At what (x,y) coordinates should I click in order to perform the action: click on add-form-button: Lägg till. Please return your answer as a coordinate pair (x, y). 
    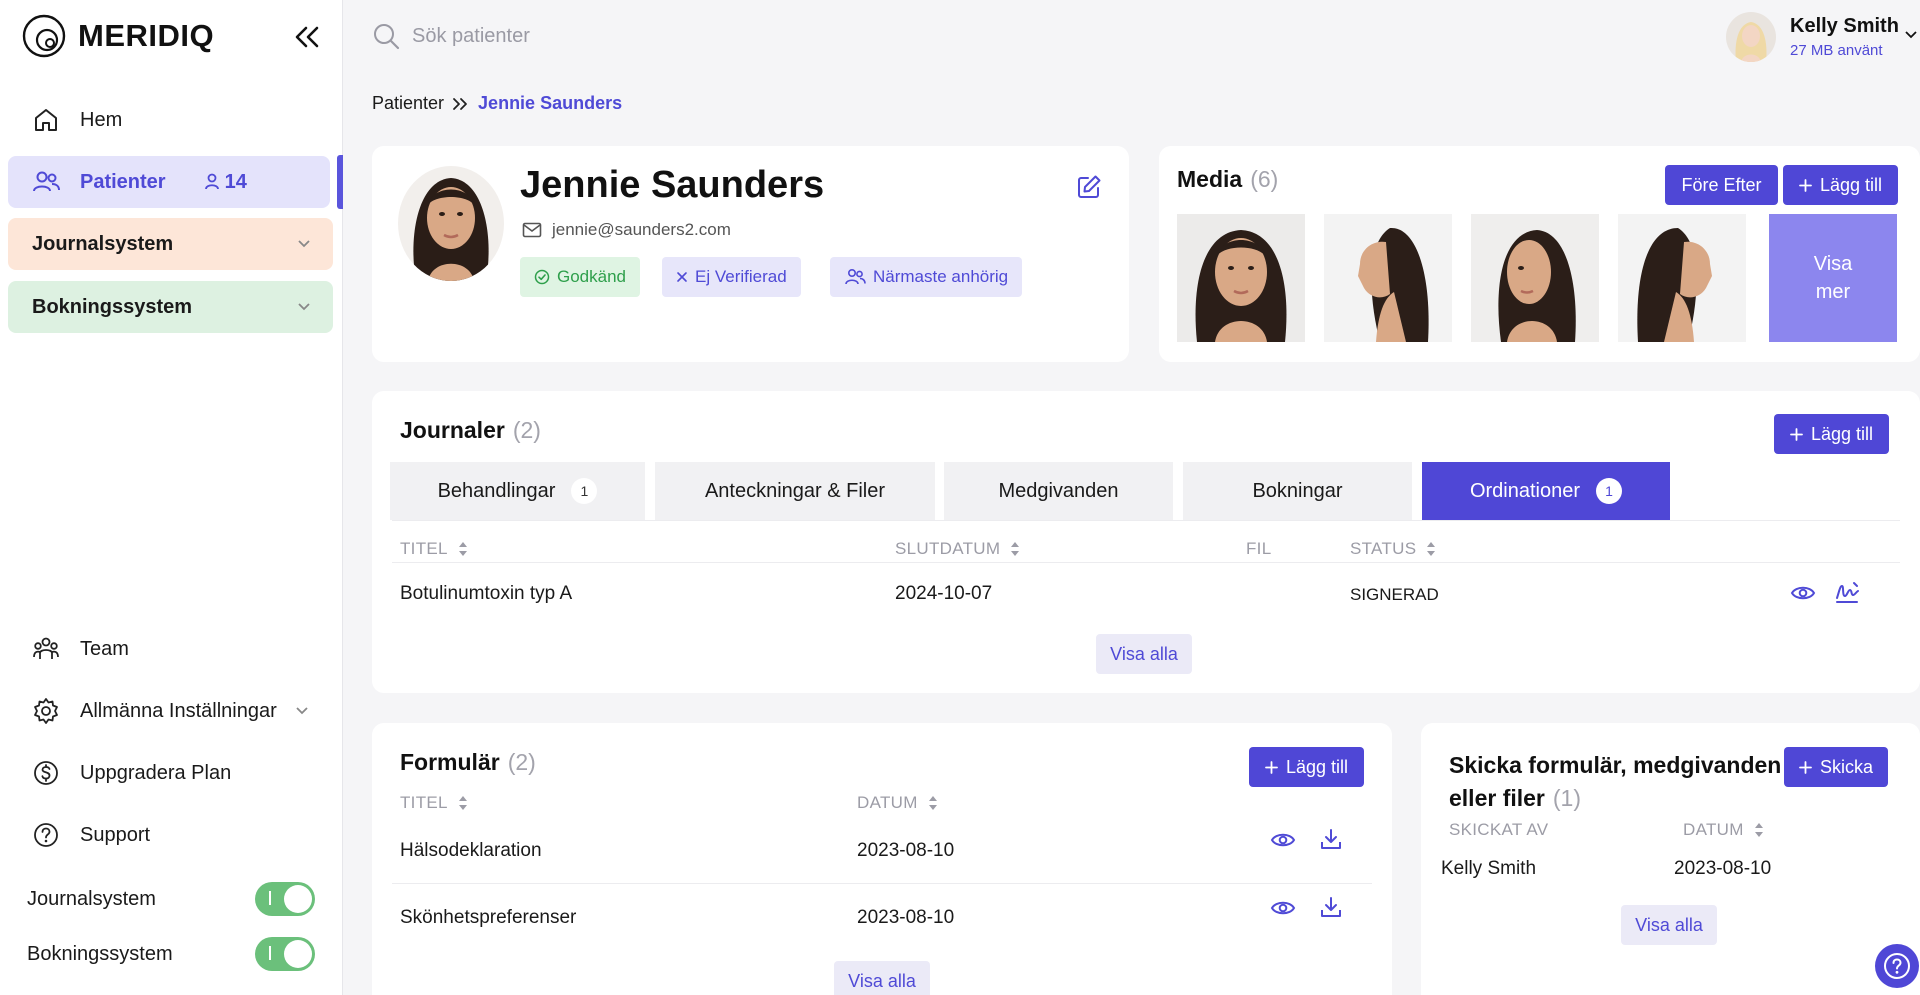
    Looking at the image, I should click on (1306, 767).